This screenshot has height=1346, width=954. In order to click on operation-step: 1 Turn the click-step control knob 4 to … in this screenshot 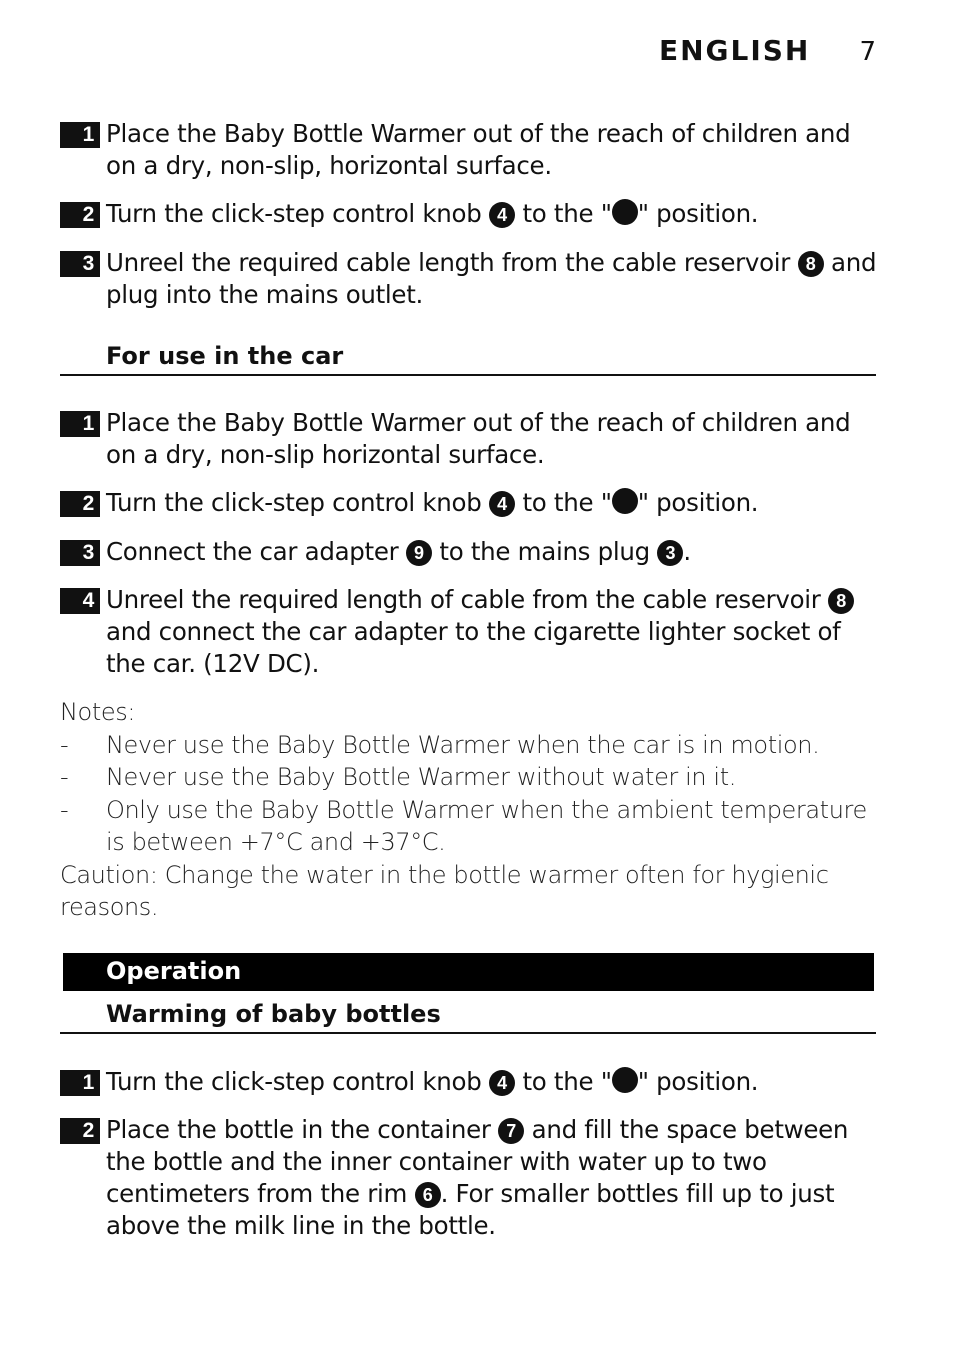, I will do `click(470, 1082)`.